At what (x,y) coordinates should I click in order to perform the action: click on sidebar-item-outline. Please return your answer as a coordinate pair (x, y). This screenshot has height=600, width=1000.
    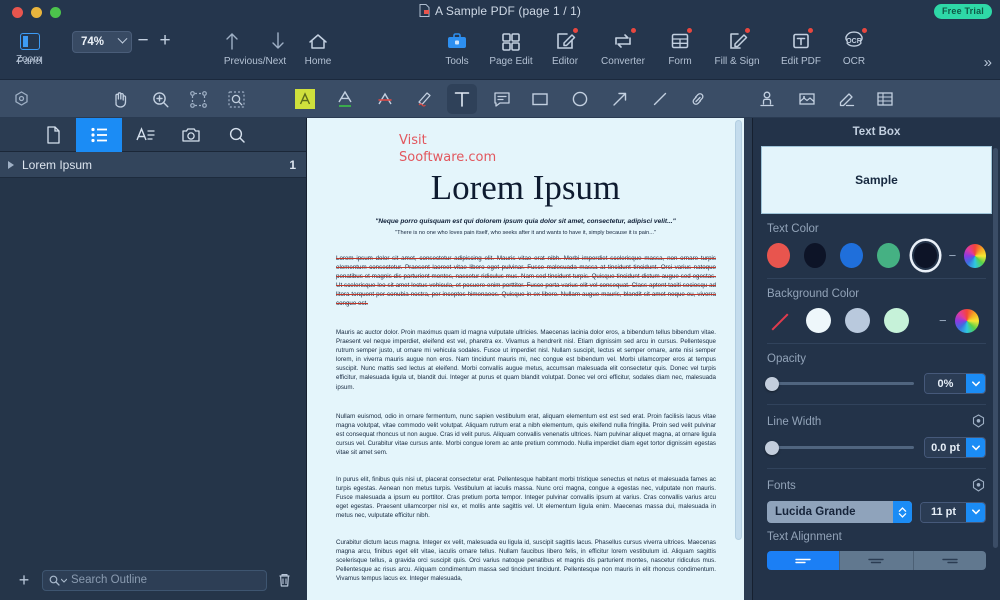
    Looking at the image, I should click on (99, 134).